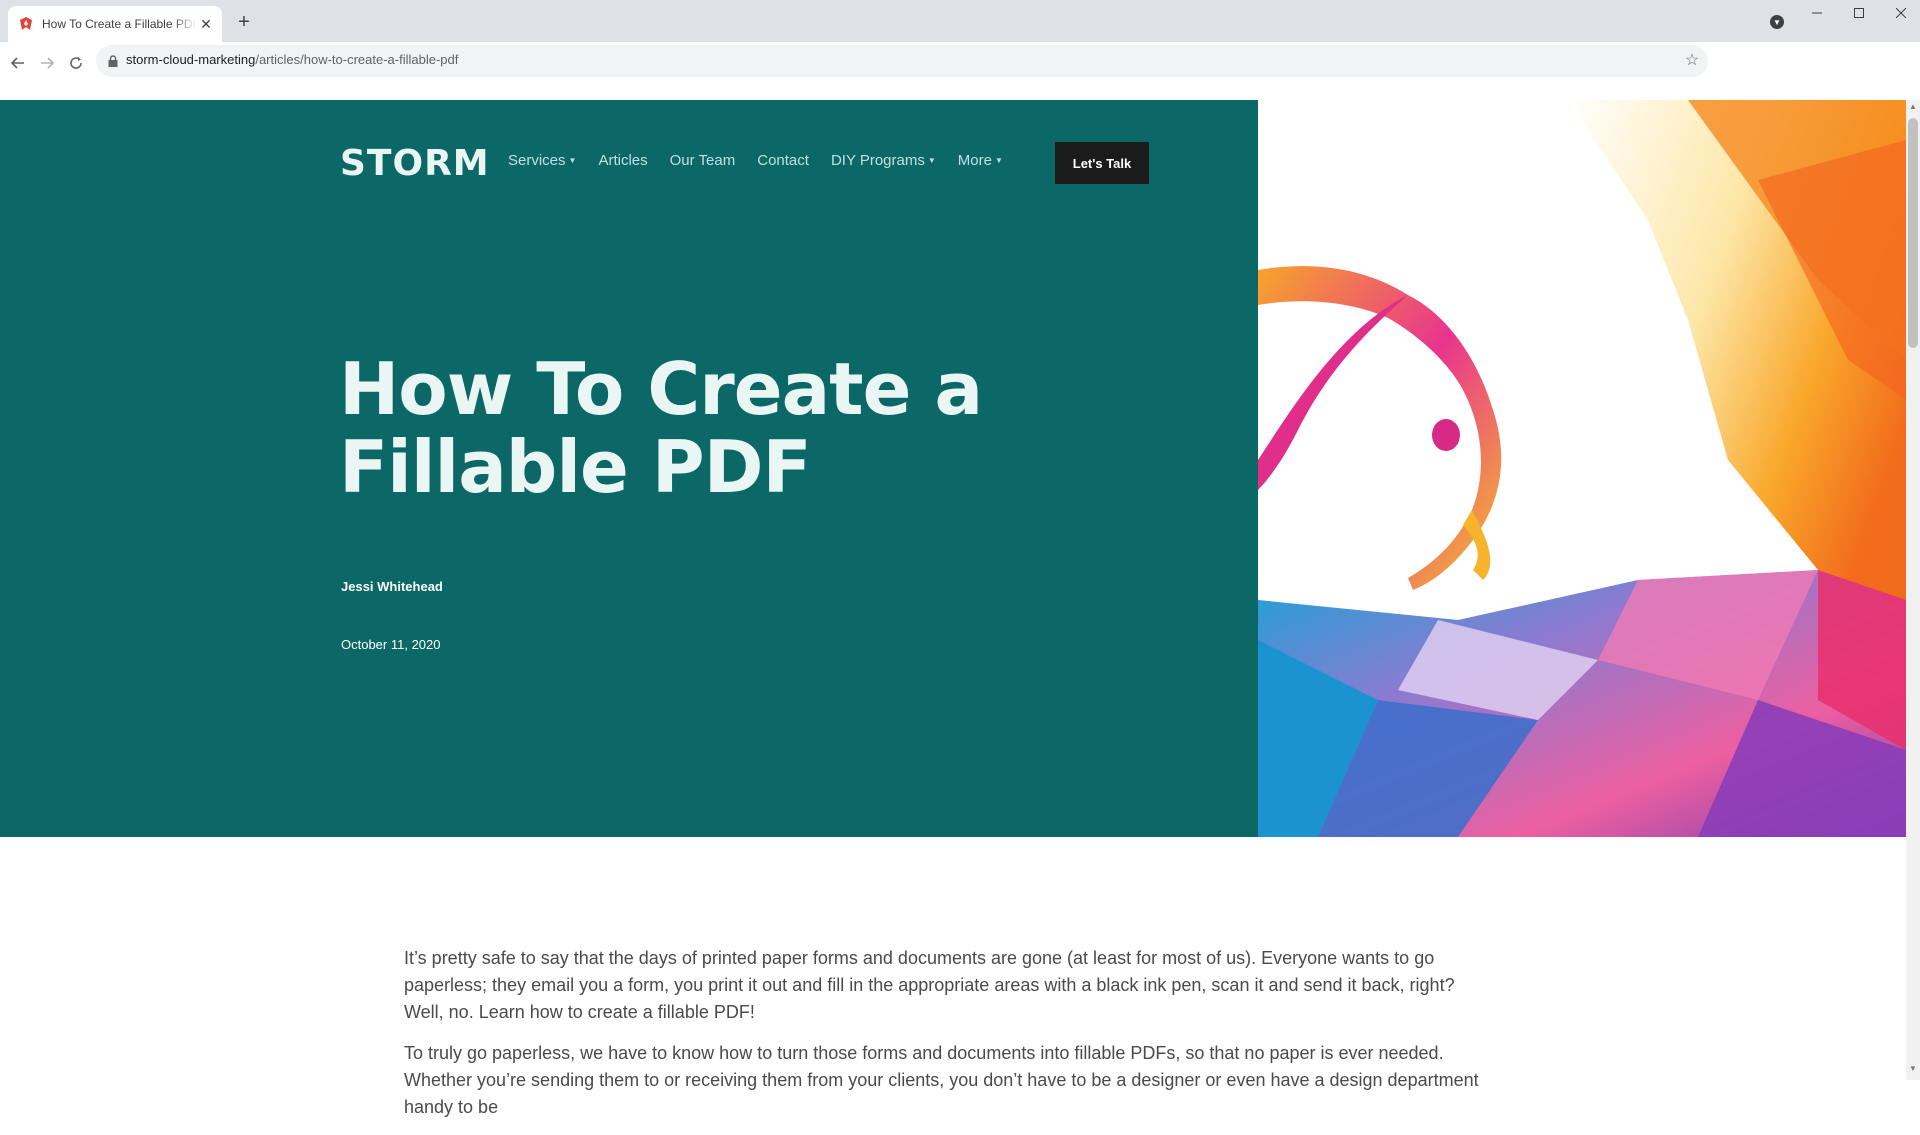  Describe the element at coordinates (191, 59) in the screenshot. I see `url-host: storm-cloud-marketing` at that location.